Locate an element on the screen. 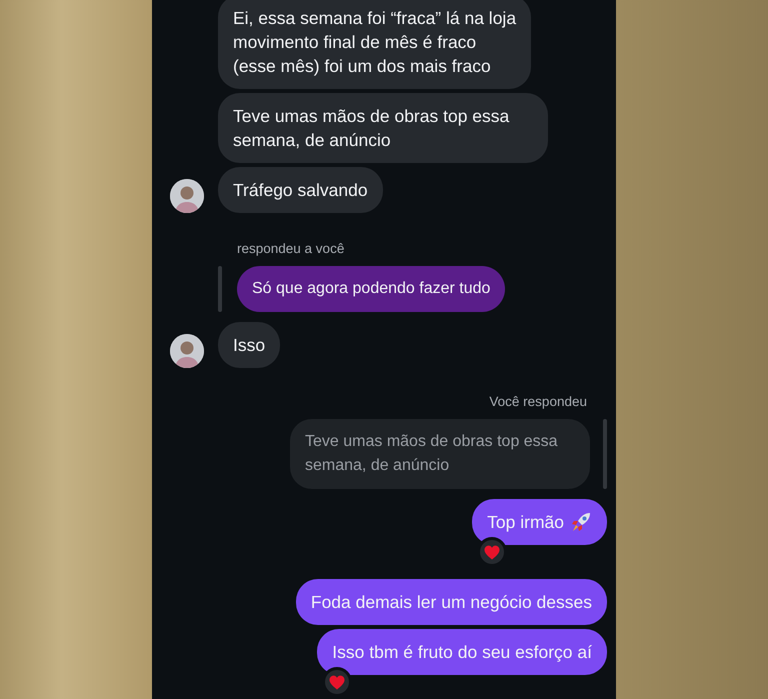 This screenshot has height=699, width=768. quoted-message: Só que agora podendo fazer tudo is located at coordinates (371, 289).